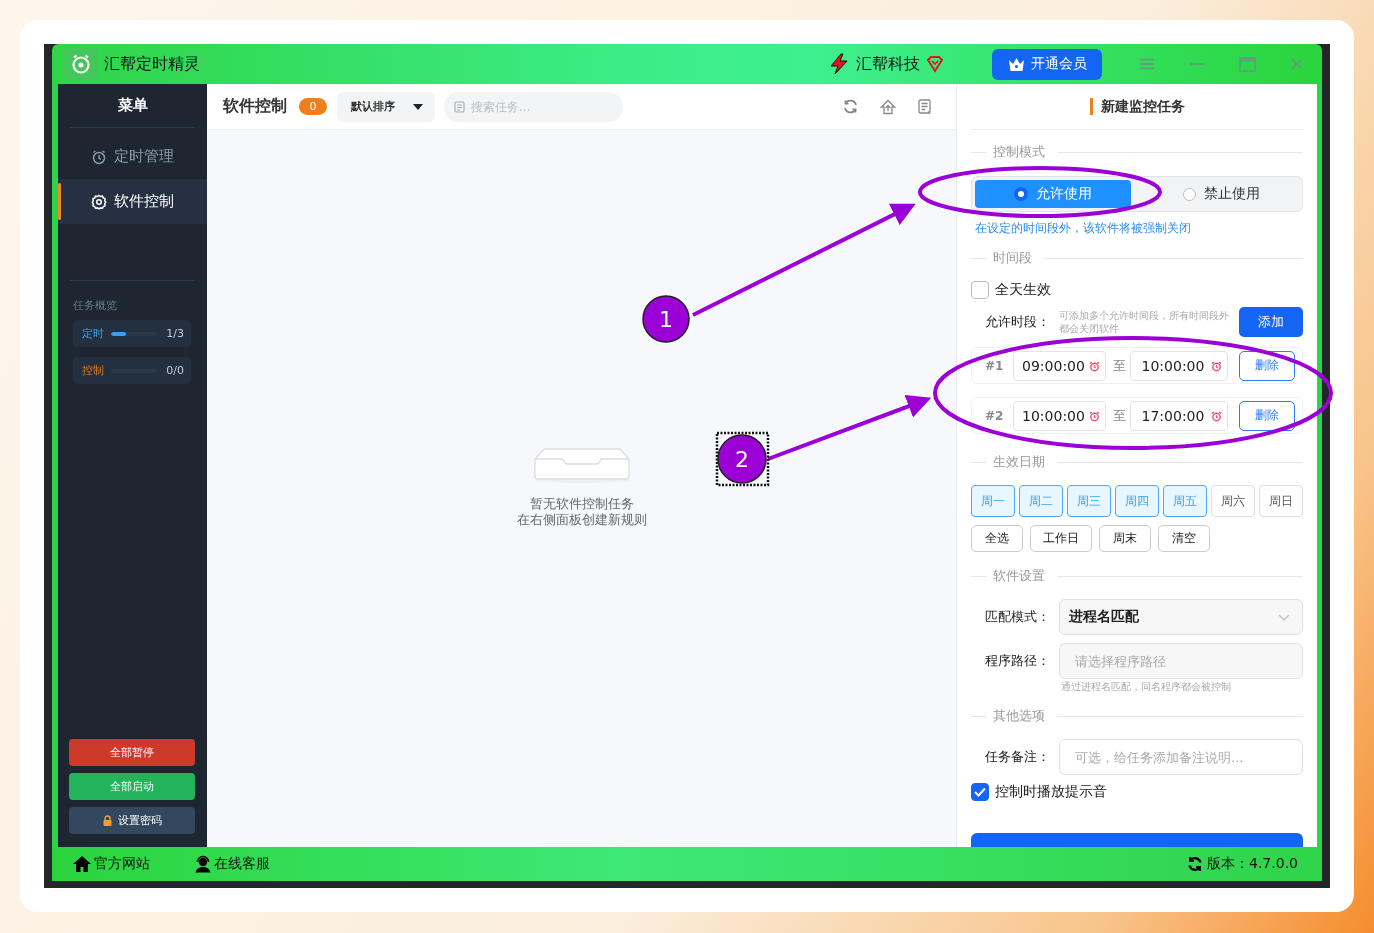 The width and height of the screenshot is (1374, 933). What do you see at coordinates (1195, 864) in the screenshot?
I see `refresh-icon` at bounding box center [1195, 864].